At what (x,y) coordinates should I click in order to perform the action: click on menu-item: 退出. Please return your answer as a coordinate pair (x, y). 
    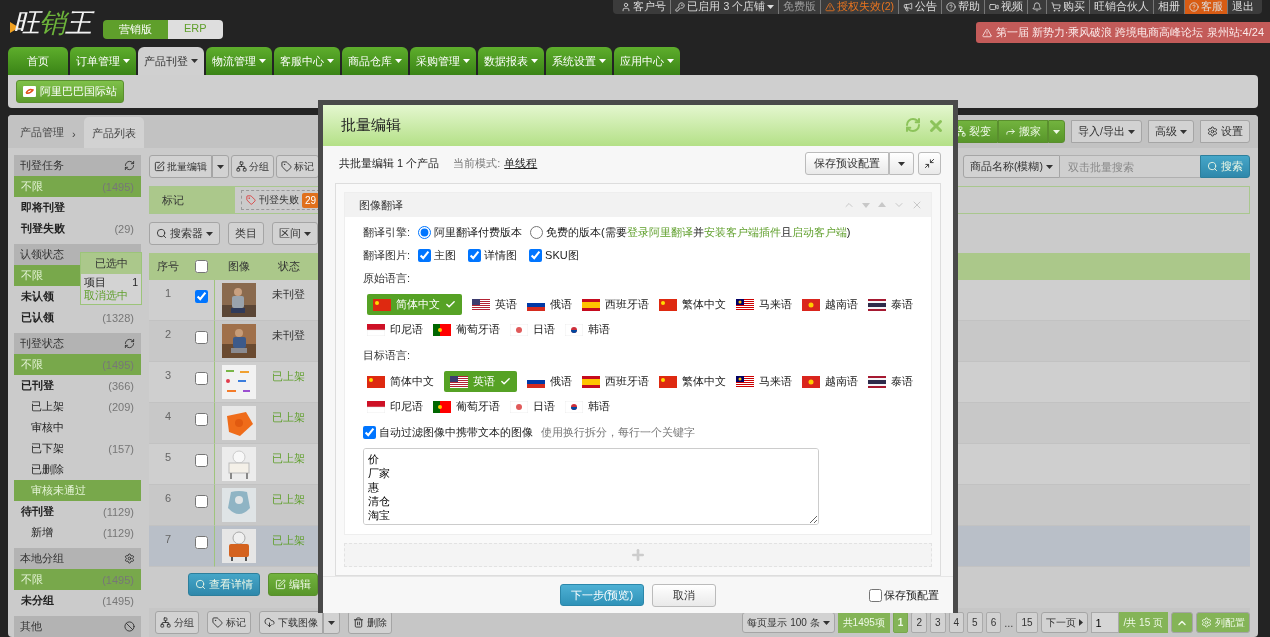
    Looking at the image, I should click on (1242, 7).